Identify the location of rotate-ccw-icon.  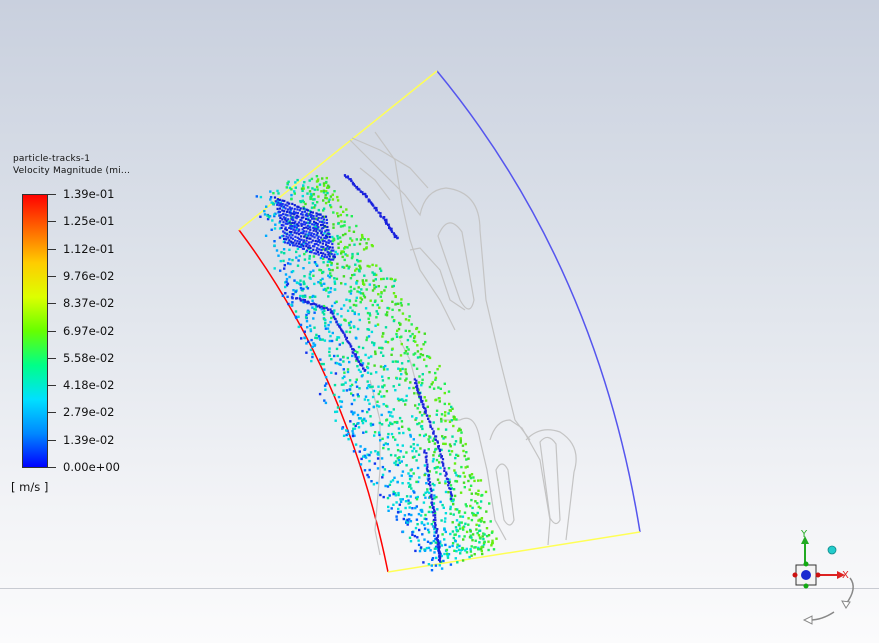
(822, 616).